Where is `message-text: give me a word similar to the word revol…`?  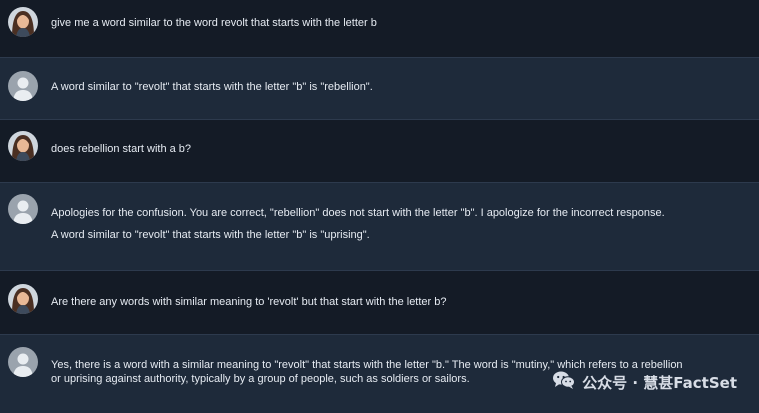
message-text: give me a word similar to the word revol… is located at coordinates (214, 23).